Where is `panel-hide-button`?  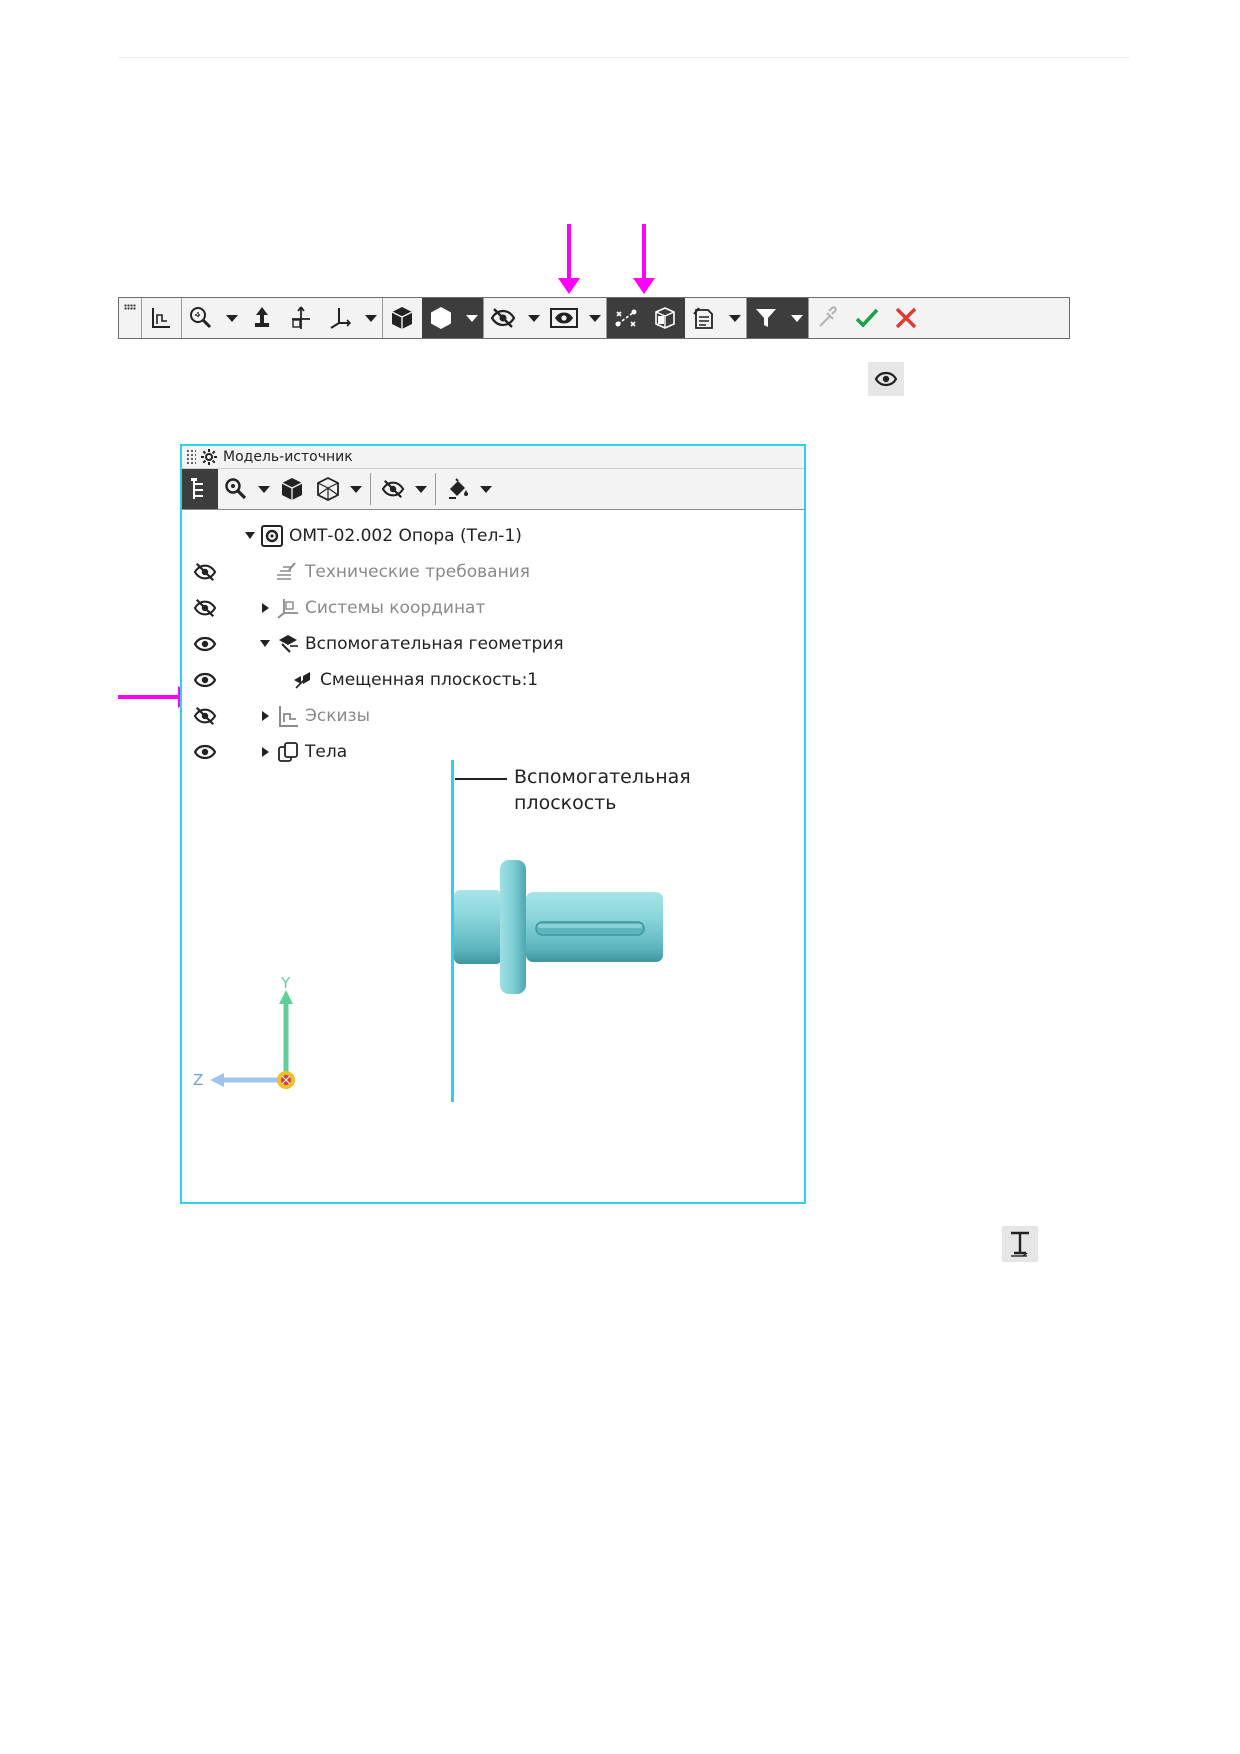
panel-hide-button is located at coordinates (393, 489).